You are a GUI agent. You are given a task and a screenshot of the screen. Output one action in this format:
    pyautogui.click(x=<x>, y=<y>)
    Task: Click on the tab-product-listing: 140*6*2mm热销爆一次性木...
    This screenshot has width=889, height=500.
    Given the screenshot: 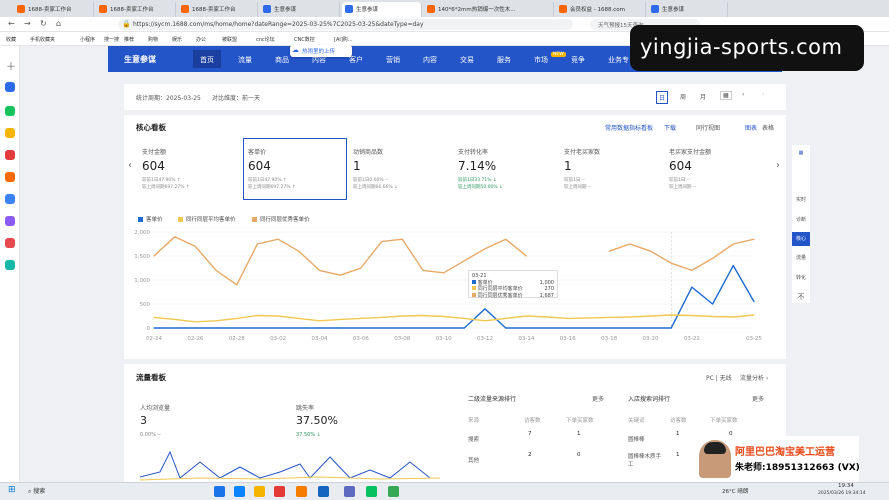 What is the action you would take?
    pyautogui.click(x=489, y=9)
    